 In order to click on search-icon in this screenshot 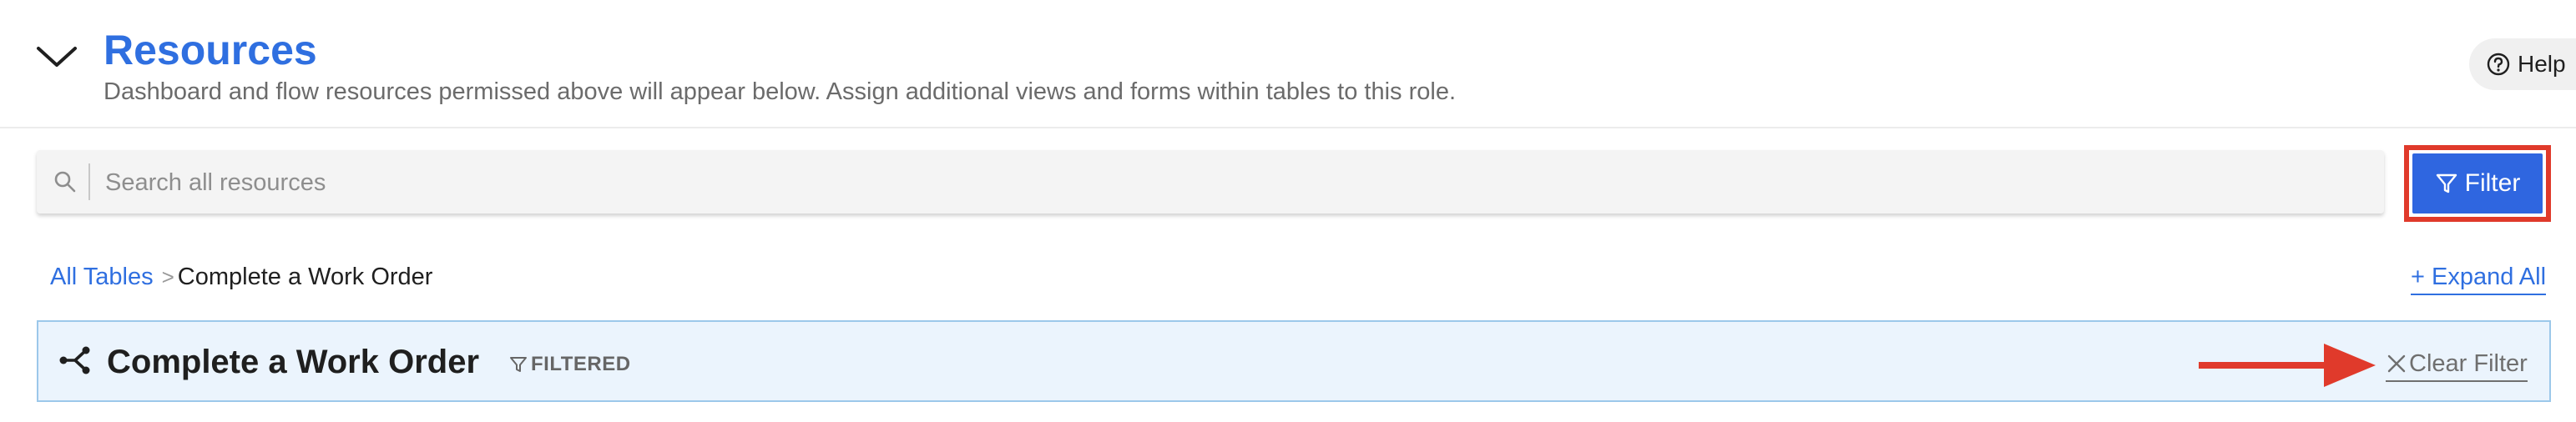, I will do `click(65, 182)`.